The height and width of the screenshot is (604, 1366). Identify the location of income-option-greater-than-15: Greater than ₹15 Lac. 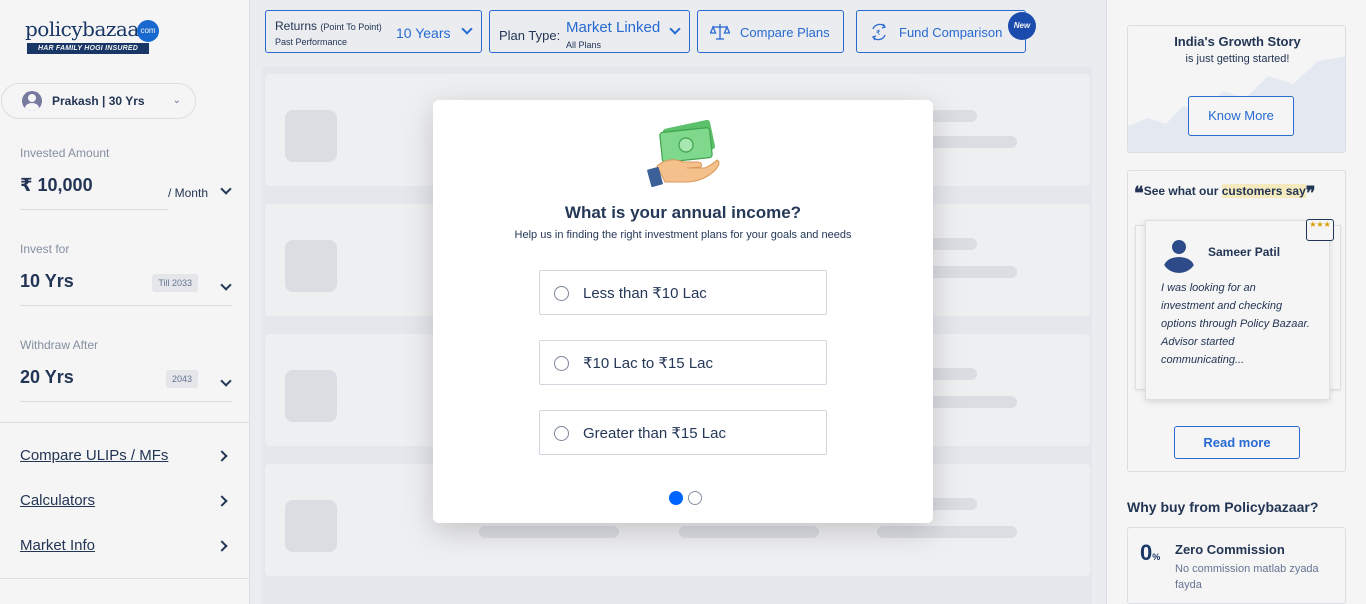
(683, 432).